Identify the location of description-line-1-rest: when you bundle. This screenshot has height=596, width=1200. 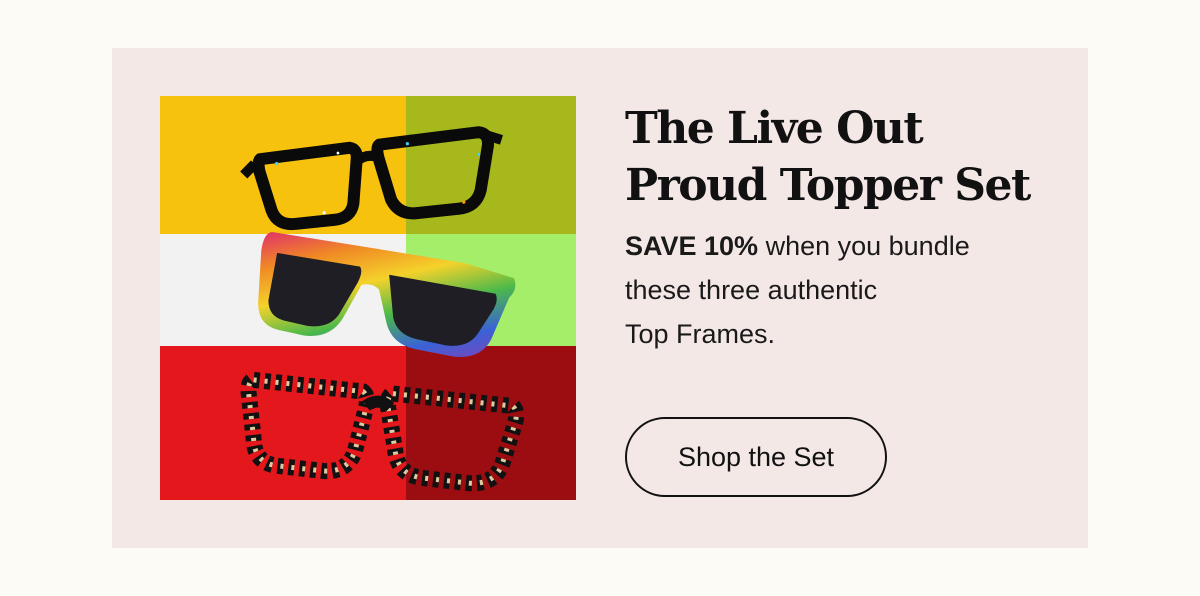
(864, 246).